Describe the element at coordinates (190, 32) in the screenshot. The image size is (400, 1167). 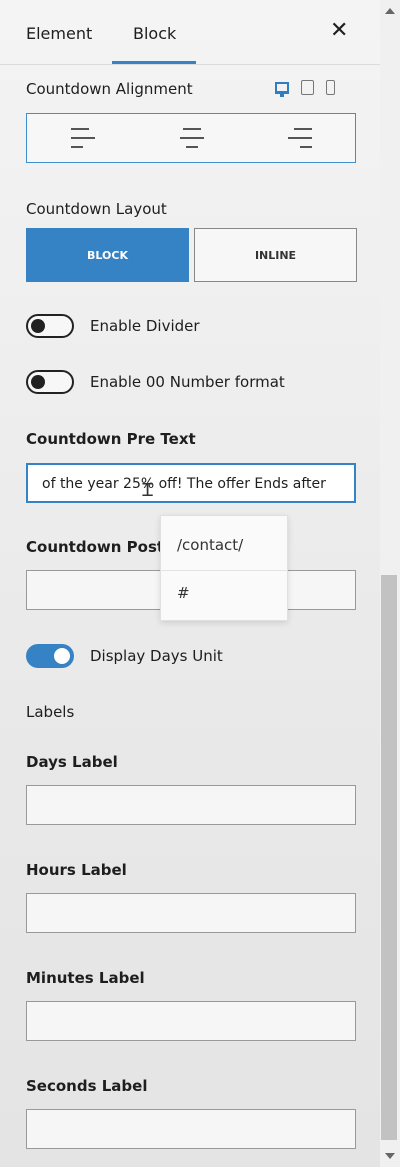
I see `panel-header: Element Block ✕` at that location.